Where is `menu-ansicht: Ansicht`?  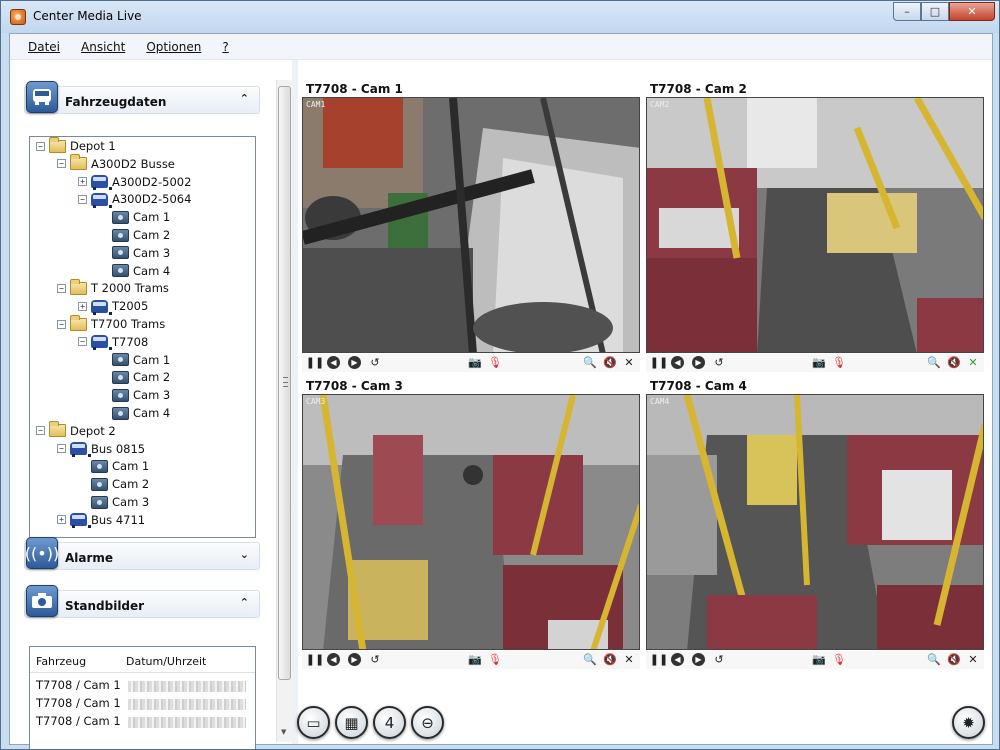
menu-ansicht: Ansicht is located at coordinates (103, 47).